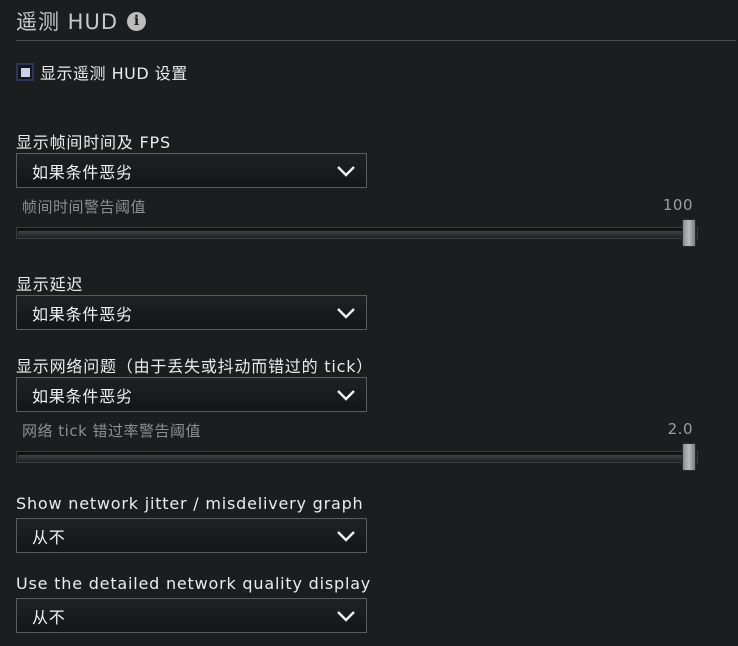 This screenshot has width=738, height=646. What do you see at coordinates (195, 366) in the screenshot?
I see `network-problems-label: 显示网络问题（由于丢失或抖动而错过的 tick）` at bounding box center [195, 366].